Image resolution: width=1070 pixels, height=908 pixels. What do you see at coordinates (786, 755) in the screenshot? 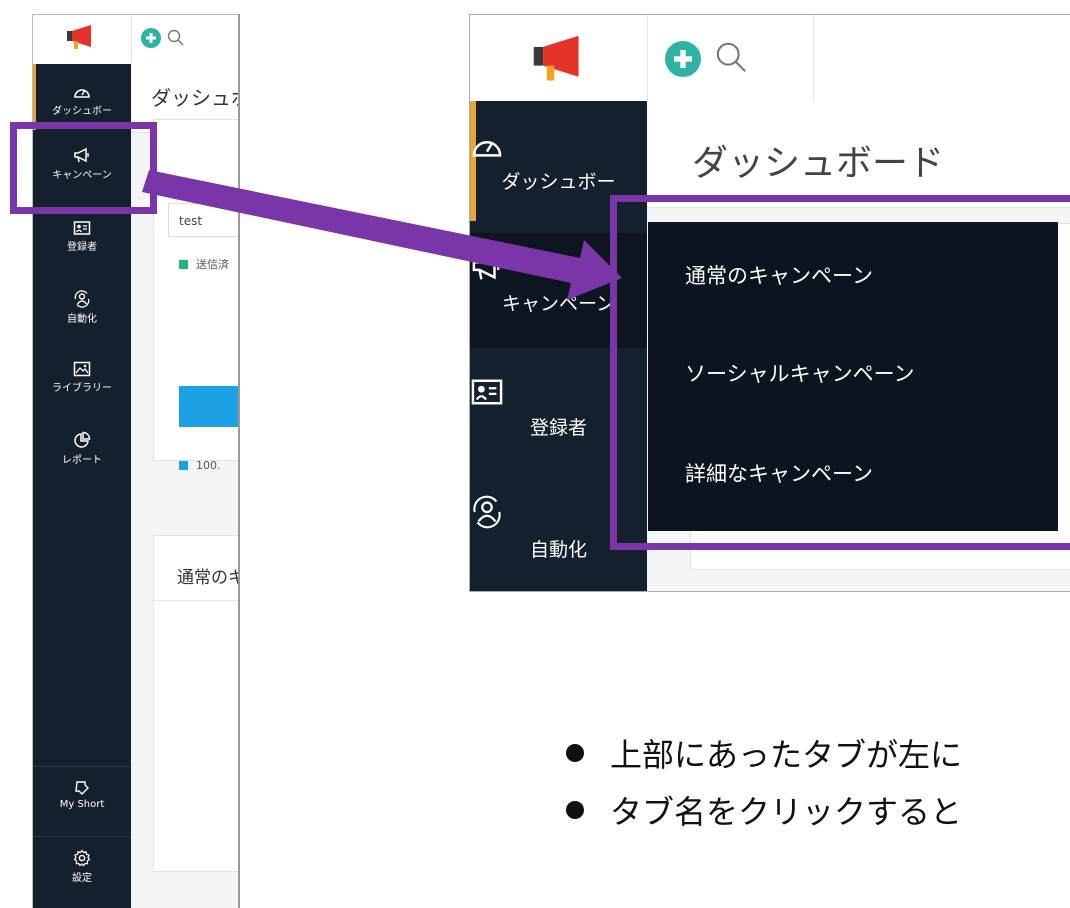
I see `bullet-text: 上部にあったタブが左に` at bounding box center [786, 755].